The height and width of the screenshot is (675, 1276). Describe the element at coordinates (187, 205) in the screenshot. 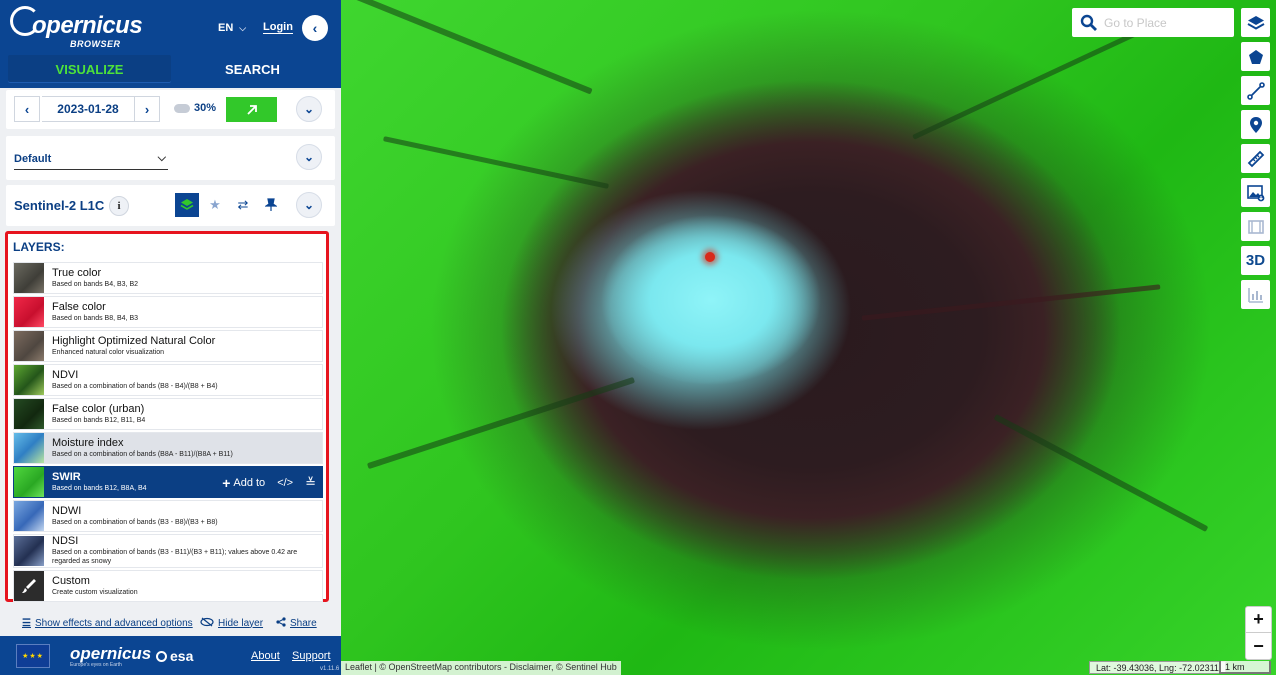

I see `layers-icon` at that location.